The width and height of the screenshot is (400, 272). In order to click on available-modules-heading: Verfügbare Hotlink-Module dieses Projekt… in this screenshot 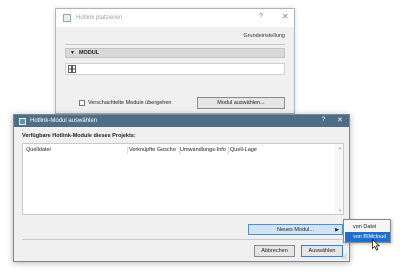, I will do `click(79, 136)`.